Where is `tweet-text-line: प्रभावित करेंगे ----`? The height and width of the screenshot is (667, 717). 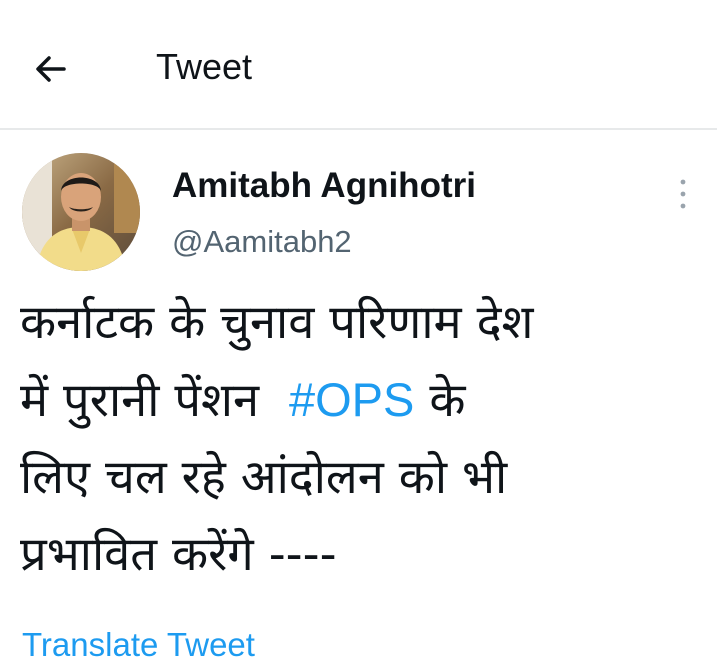 tweet-text-line: प्रभावित करेंगे ---- is located at coordinates (178, 554).